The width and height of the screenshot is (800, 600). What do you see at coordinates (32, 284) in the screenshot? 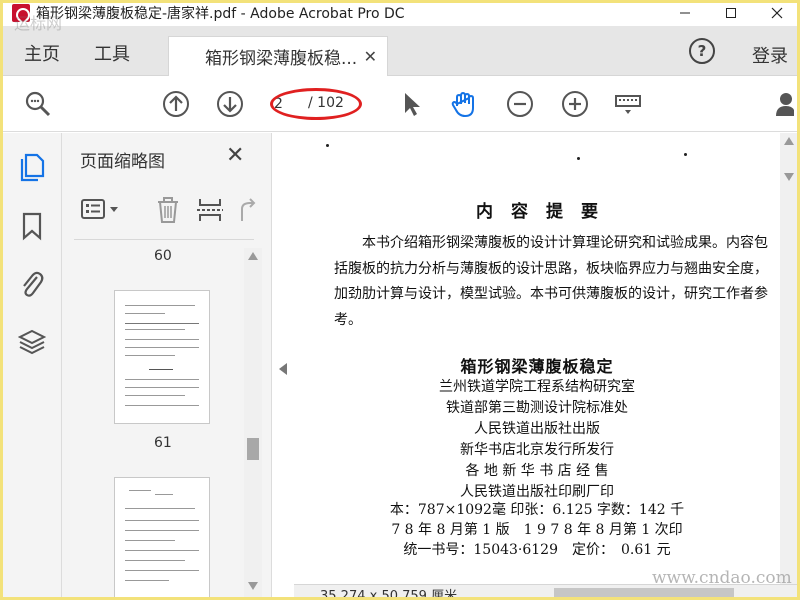
I see `attachments-icon` at bounding box center [32, 284].